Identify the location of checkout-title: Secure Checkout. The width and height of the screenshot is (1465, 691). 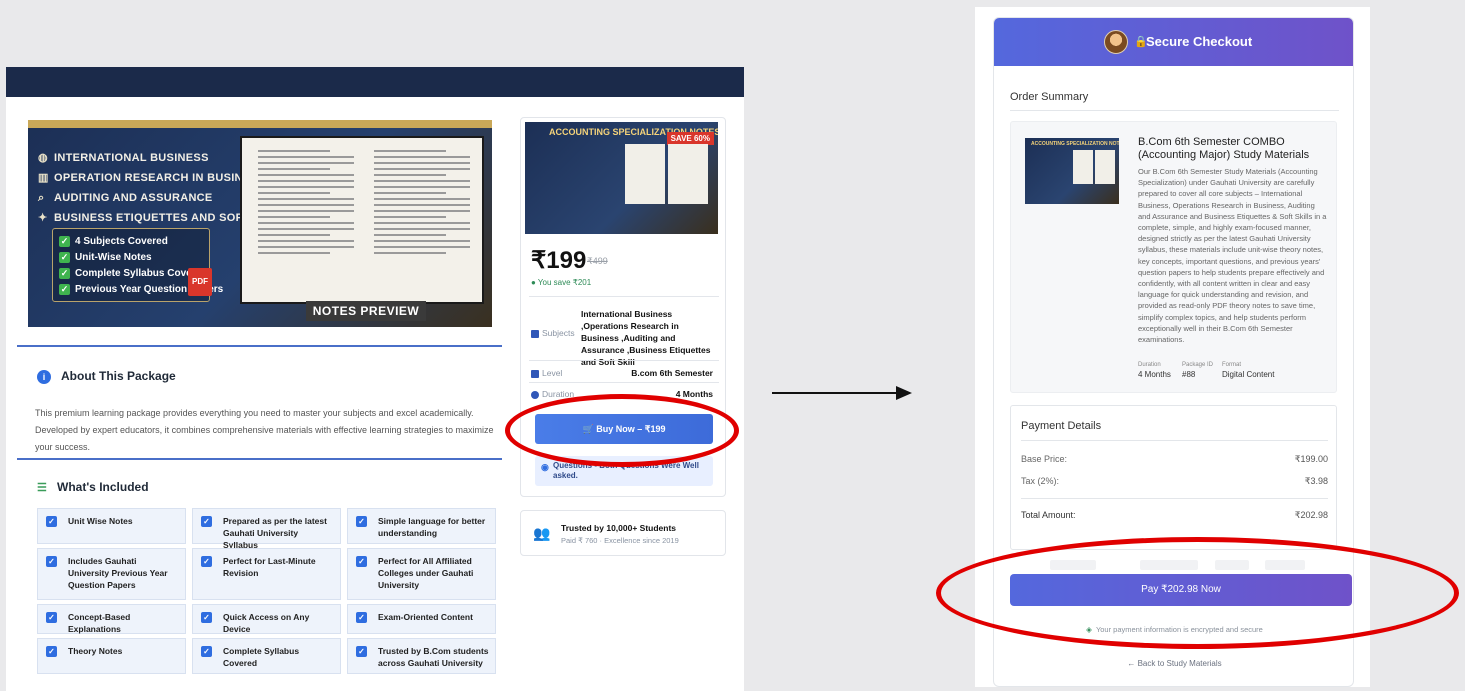
(1199, 41).